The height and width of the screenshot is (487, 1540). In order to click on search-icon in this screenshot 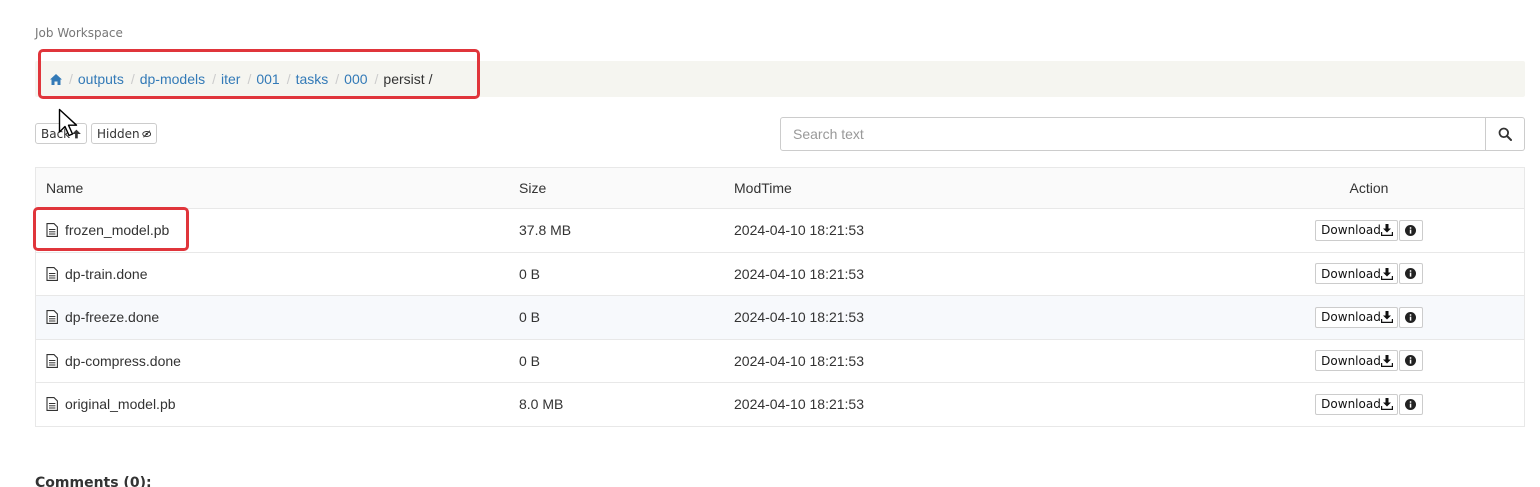, I will do `click(1505, 134)`.